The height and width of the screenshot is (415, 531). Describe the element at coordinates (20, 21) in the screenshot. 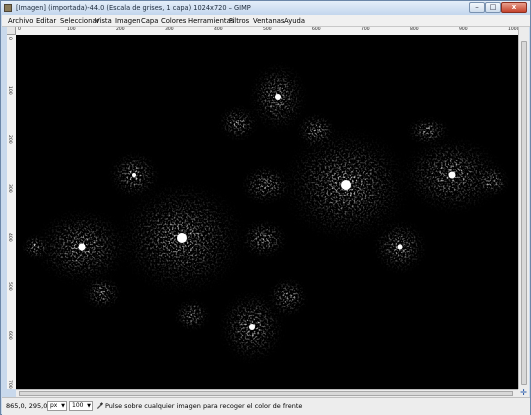

I see `menu-archivo: Archivo` at that location.